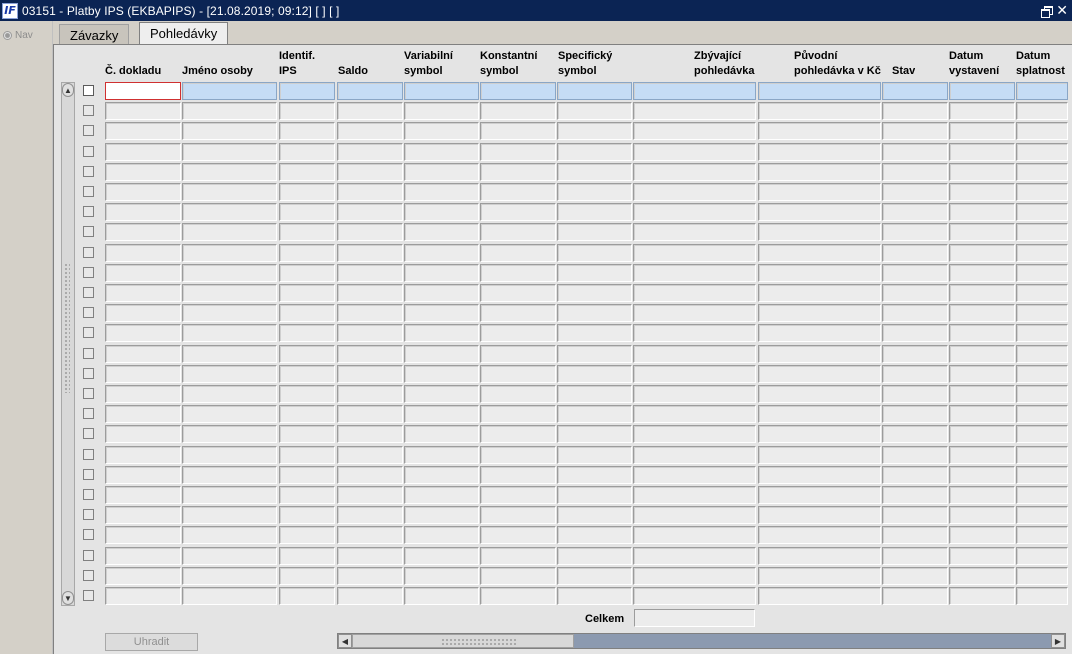  Describe the element at coordinates (585, 64) in the screenshot. I see `column-header-ss: Specifický symbol` at that location.